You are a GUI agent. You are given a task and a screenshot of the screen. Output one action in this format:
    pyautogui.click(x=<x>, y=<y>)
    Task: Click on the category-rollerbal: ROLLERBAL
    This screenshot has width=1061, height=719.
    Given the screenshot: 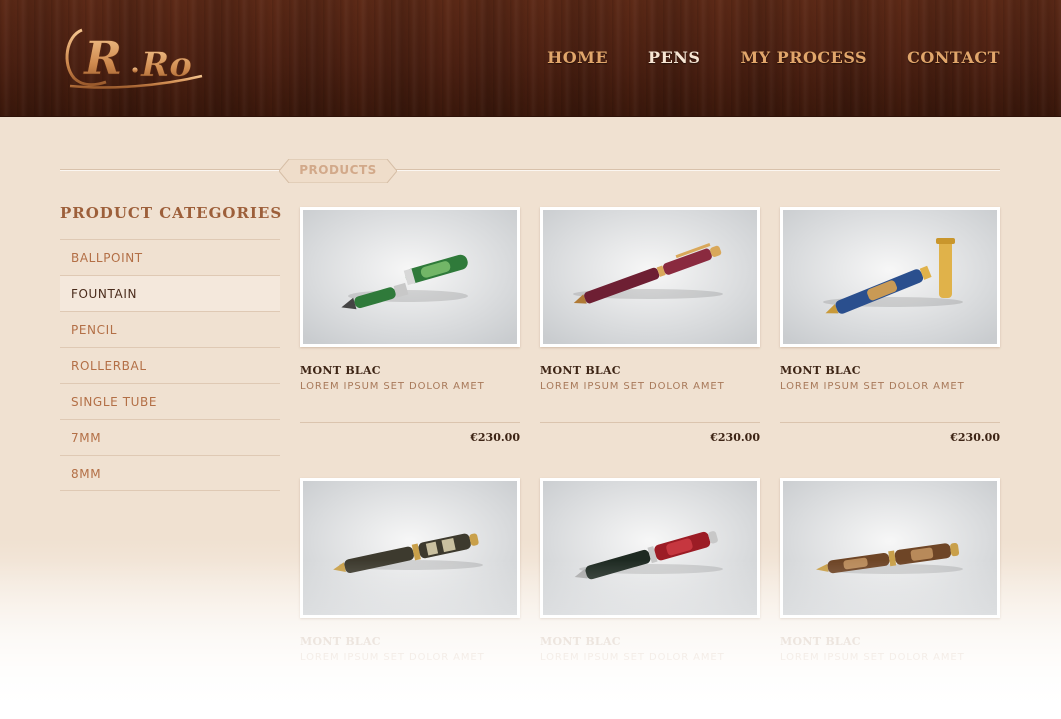 What is the action you would take?
    pyautogui.click(x=170, y=365)
    